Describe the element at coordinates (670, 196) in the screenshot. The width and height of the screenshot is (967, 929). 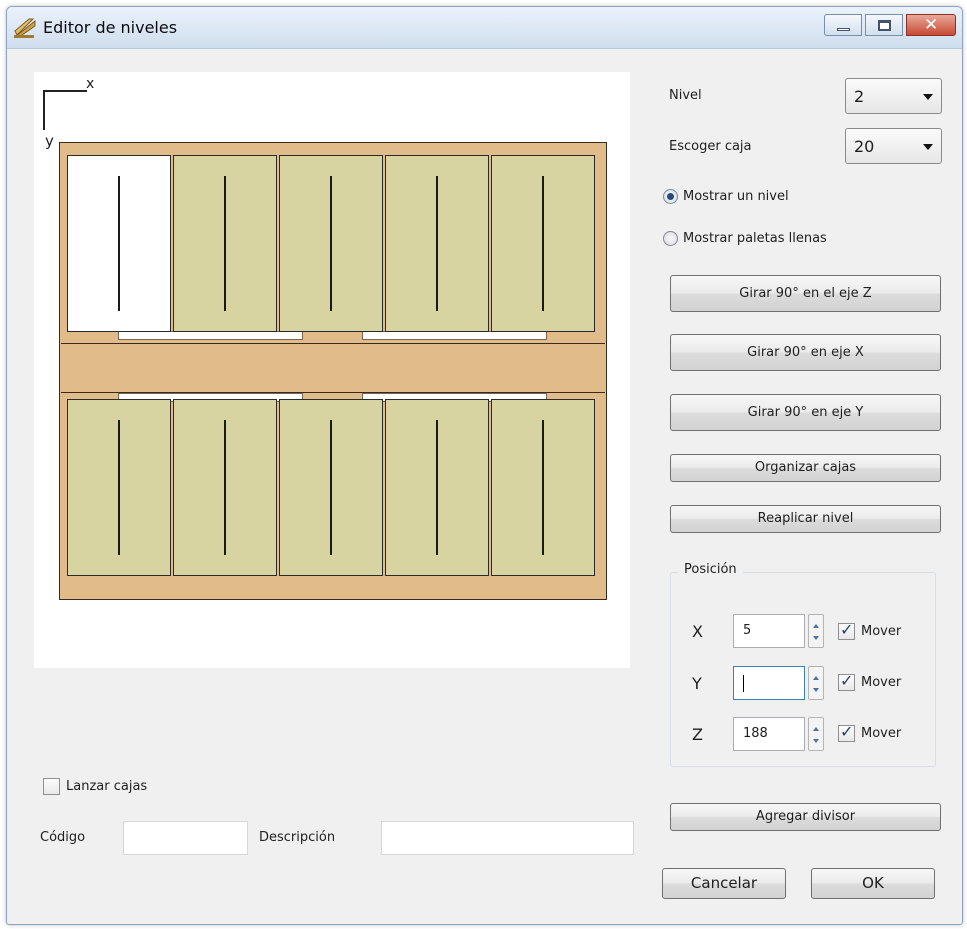
I see `radio-checked-icon` at that location.